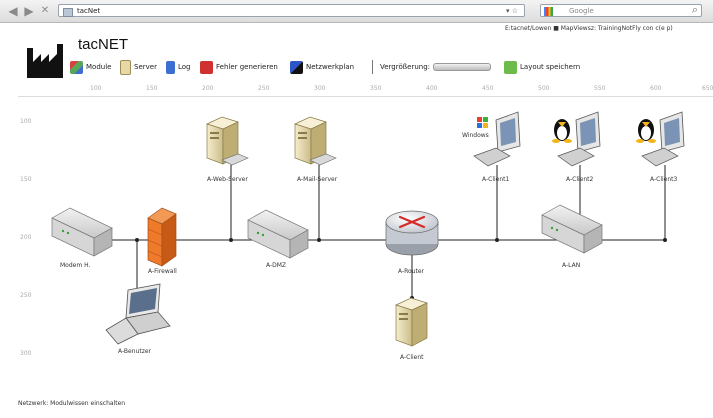  Describe the element at coordinates (660, 139) in the screenshot. I see `linux-client-2-icon` at that location.